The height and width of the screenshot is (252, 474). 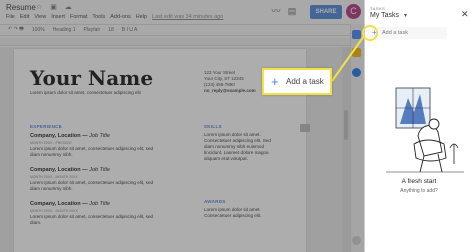 What do you see at coordinates (384, 15) in the screenshot?
I see `task-list-select: My Tasks` at bounding box center [384, 15].